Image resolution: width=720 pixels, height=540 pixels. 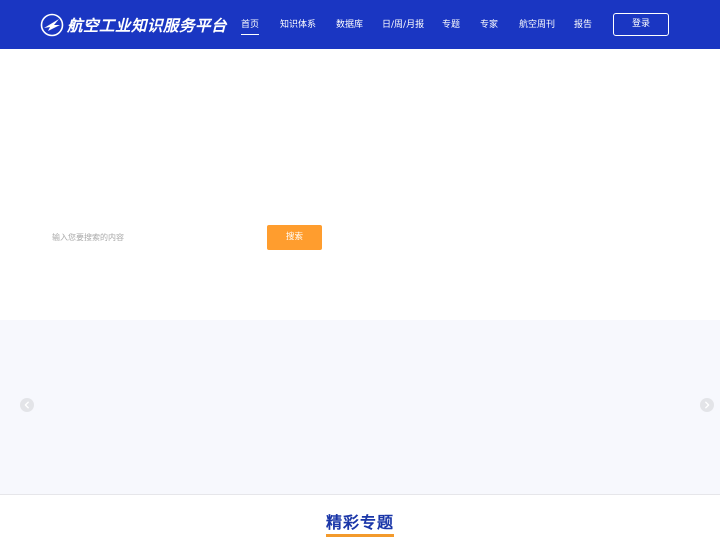 I want to click on nav-item-reports: 报告, so click(x=583, y=25).